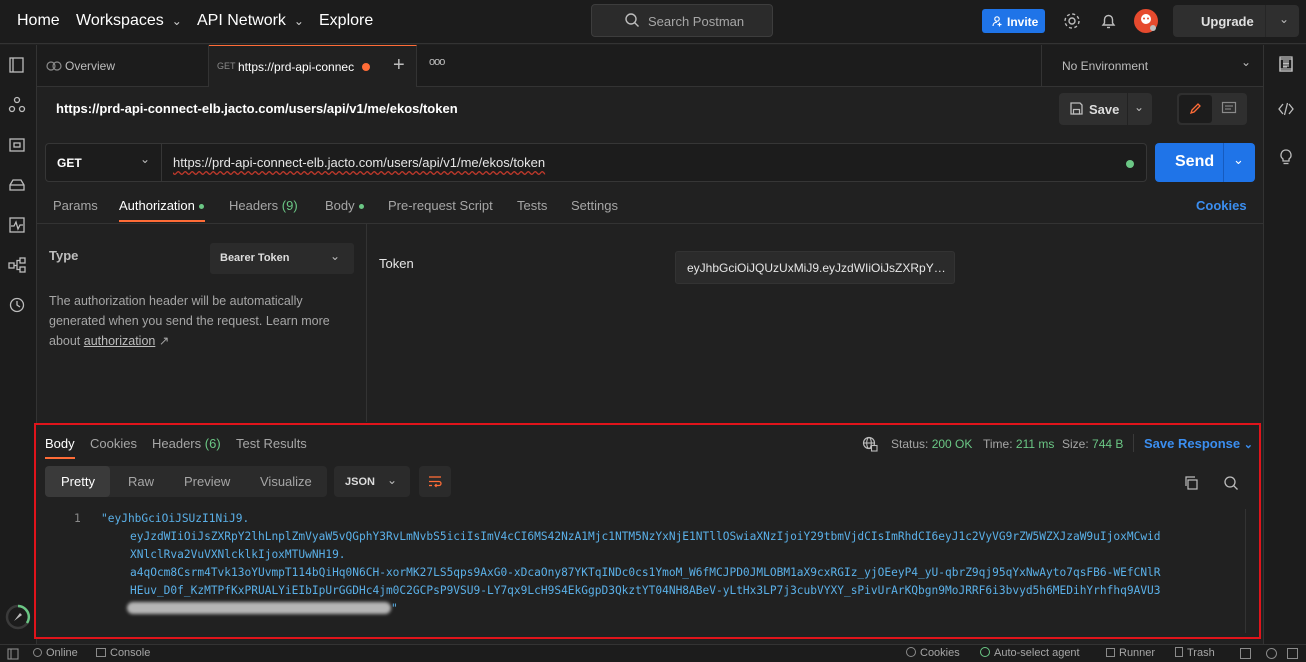 The width and height of the screenshot is (1306, 662). I want to click on tab-headers: Headers (9), so click(263, 205).